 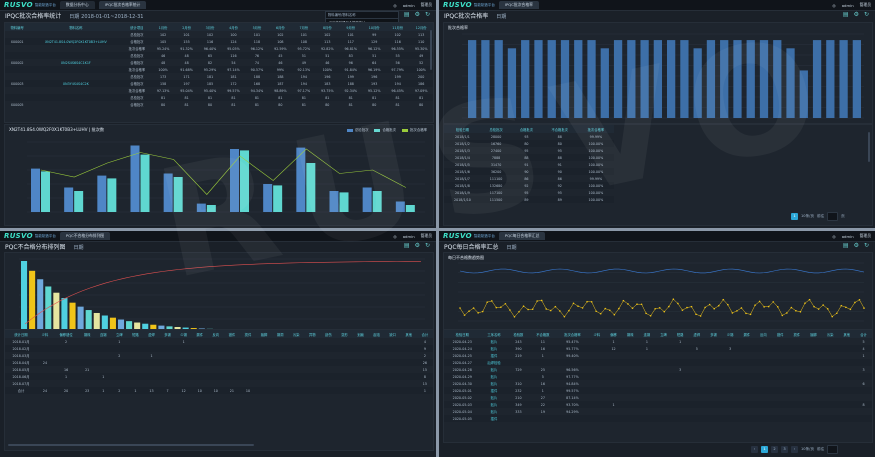 What do you see at coordinates (210, 27) in the screenshot?
I see `column-header: 3月份` at bounding box center [210, 27].